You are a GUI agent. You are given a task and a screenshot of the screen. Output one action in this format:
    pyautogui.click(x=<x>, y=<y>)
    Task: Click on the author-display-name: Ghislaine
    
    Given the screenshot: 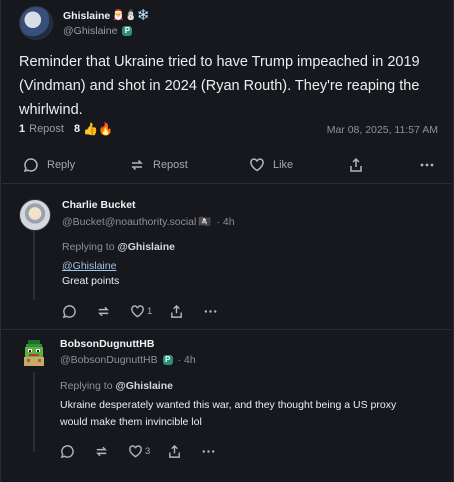 What is the action you would take?
    pyautogui.click(x=86, y=16)
    